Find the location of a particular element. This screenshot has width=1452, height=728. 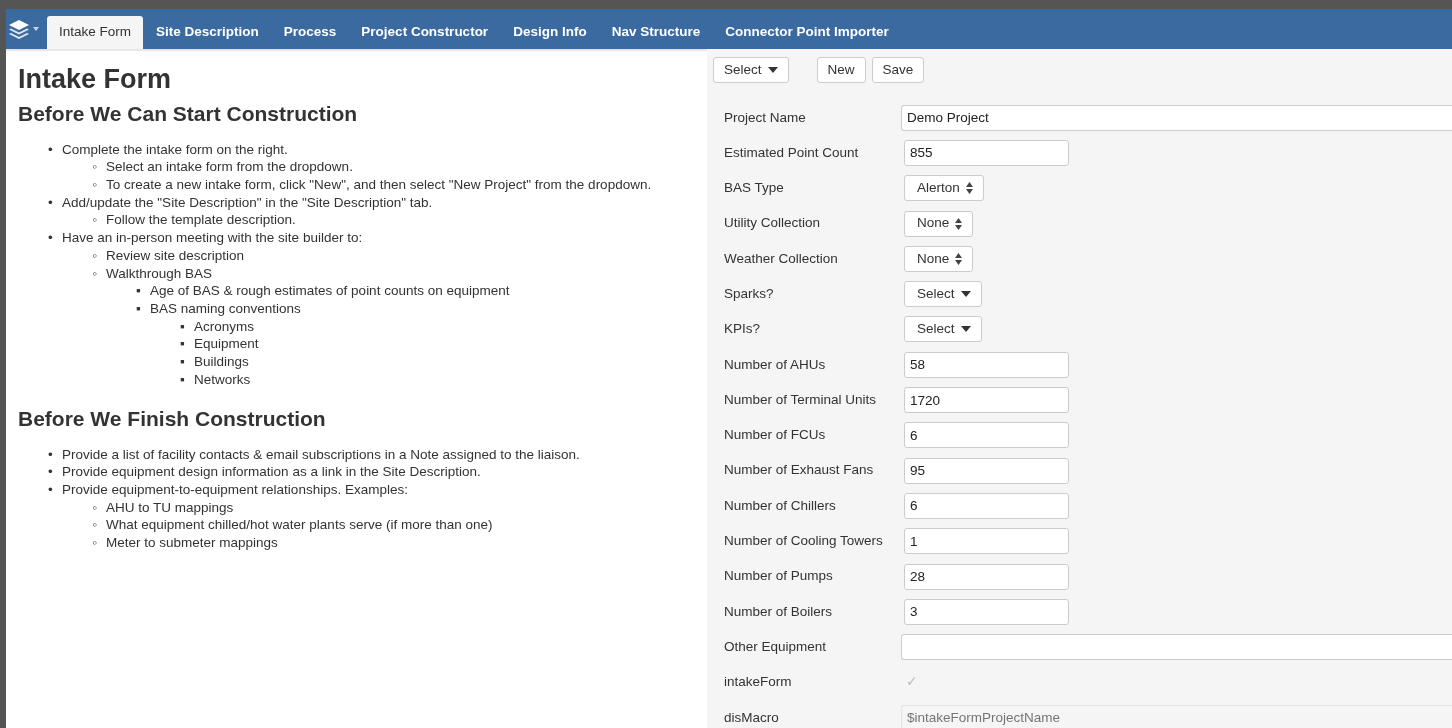

field-label: Sparks? is located at coordinates (749, 294).